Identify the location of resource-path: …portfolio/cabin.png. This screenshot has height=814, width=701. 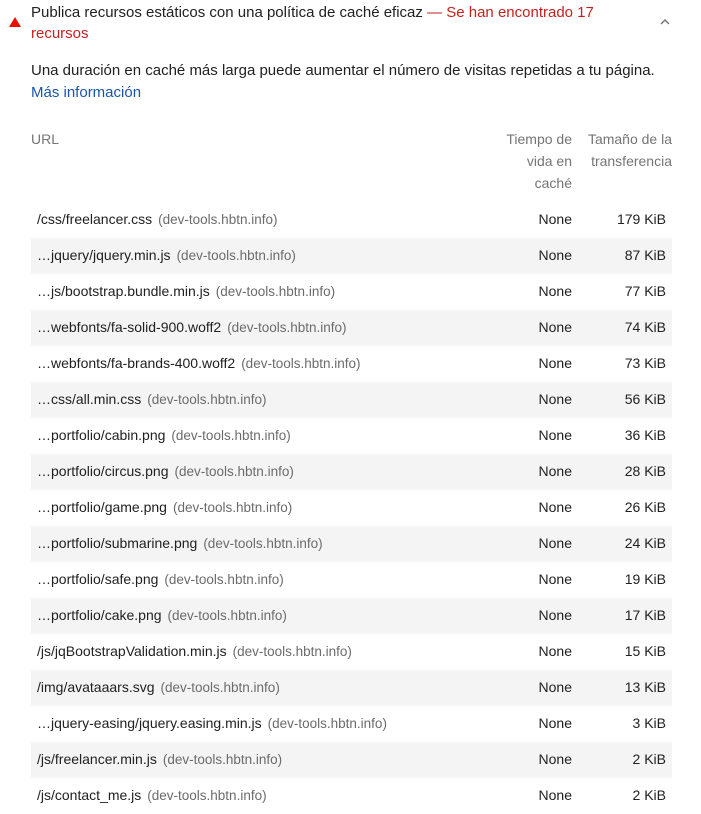
(101, 435).